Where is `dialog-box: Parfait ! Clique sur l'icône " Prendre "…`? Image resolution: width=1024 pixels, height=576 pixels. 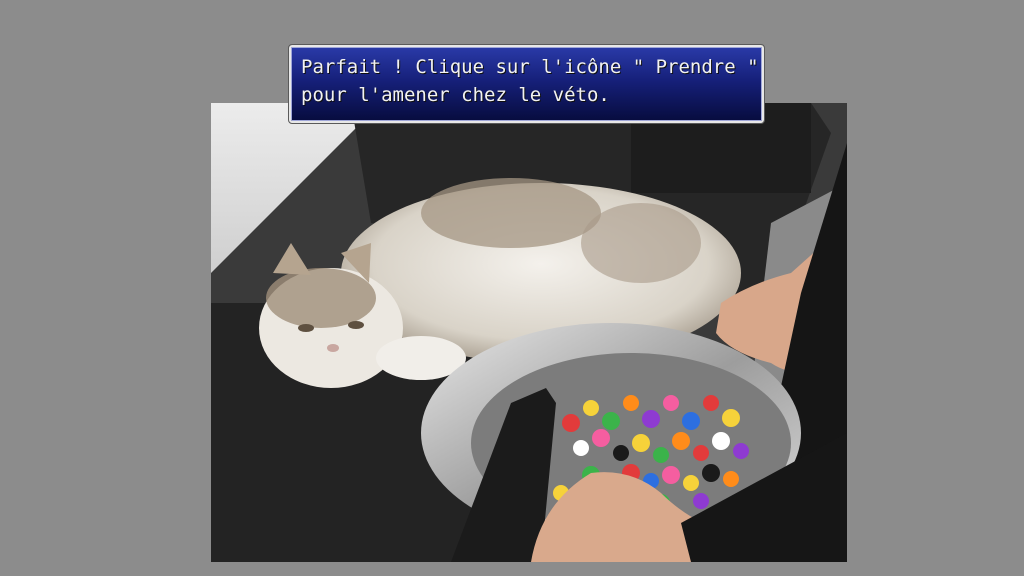
dialog-box: Parfait ! Clique sur l'icône " Prendre "… is located at coordinates (526, 84).